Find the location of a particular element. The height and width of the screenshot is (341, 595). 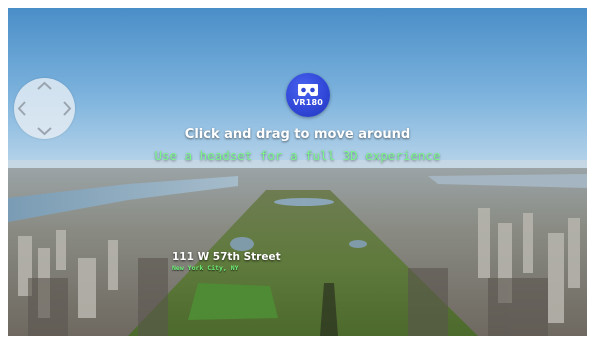

headset-instruction: Use a headset for a full 3D experience is located at coordinates (297, 155).